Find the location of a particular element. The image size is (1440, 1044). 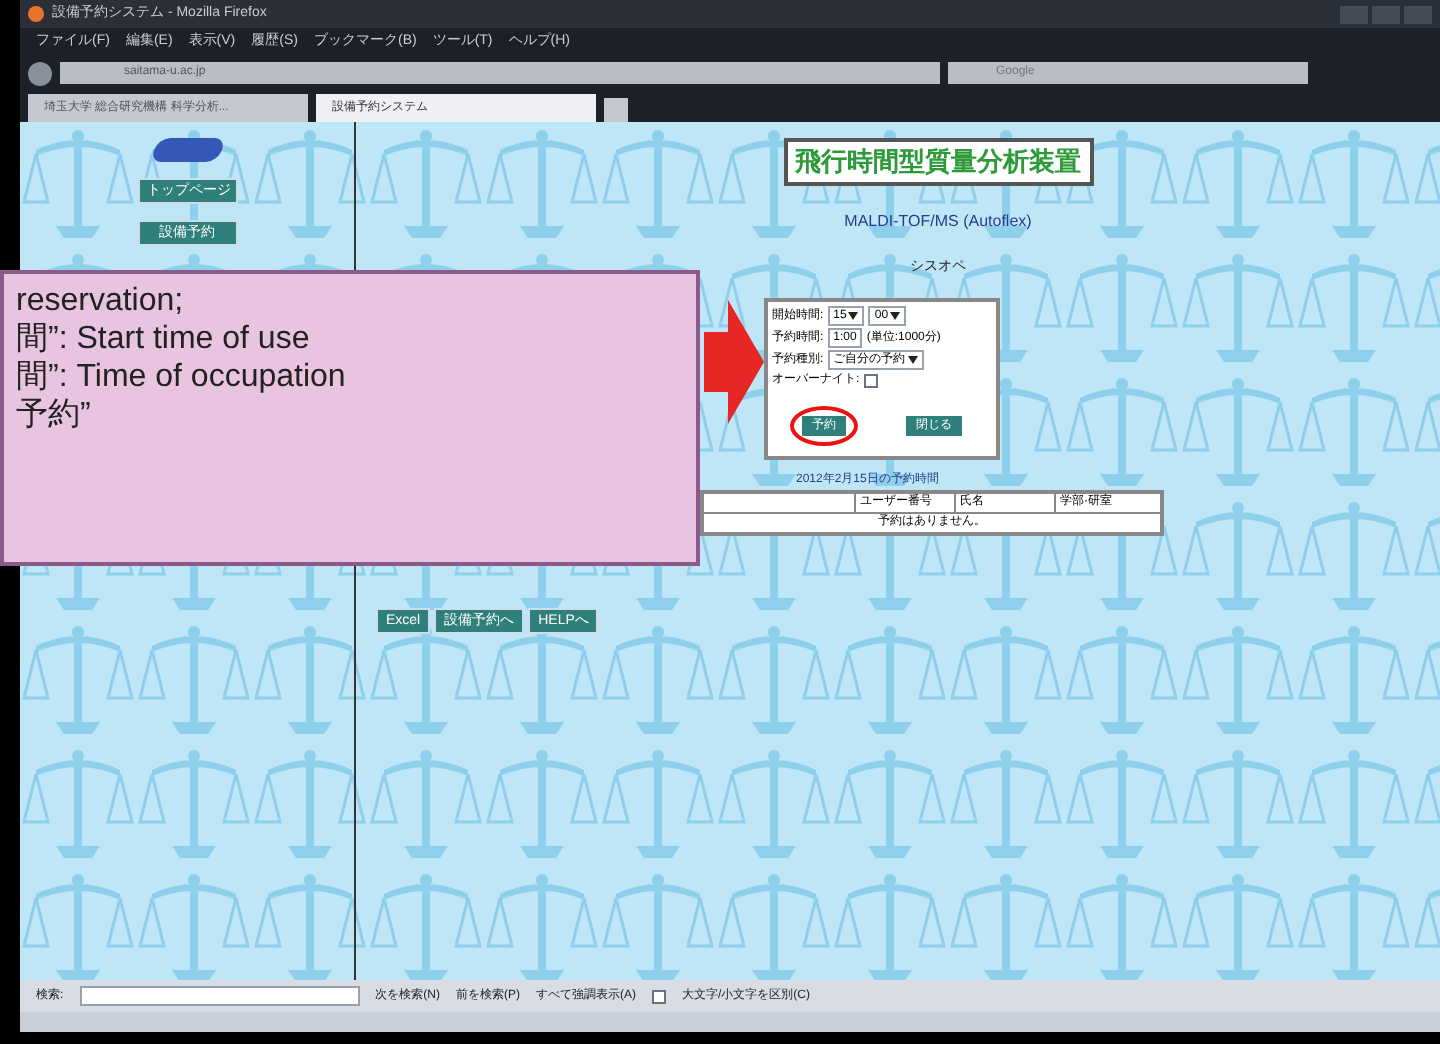

callout-text: 間”: Time of occupation is located at coordinates (182, 377).